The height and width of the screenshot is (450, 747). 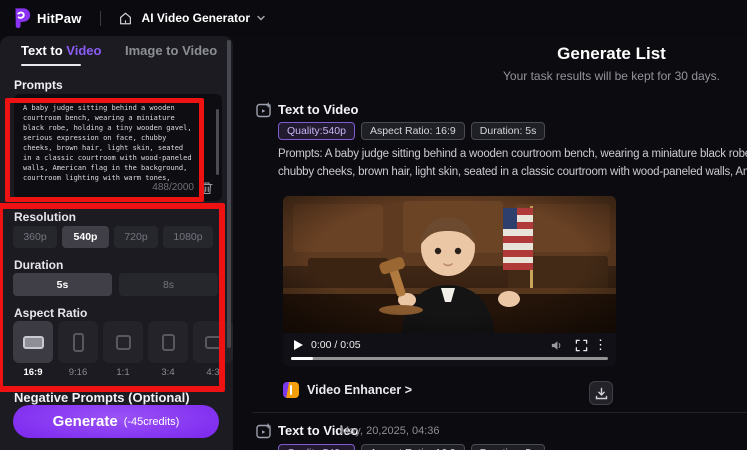 I want to click on video-enhancer-link: Video Enhancer >, so click(x=347, y=390).